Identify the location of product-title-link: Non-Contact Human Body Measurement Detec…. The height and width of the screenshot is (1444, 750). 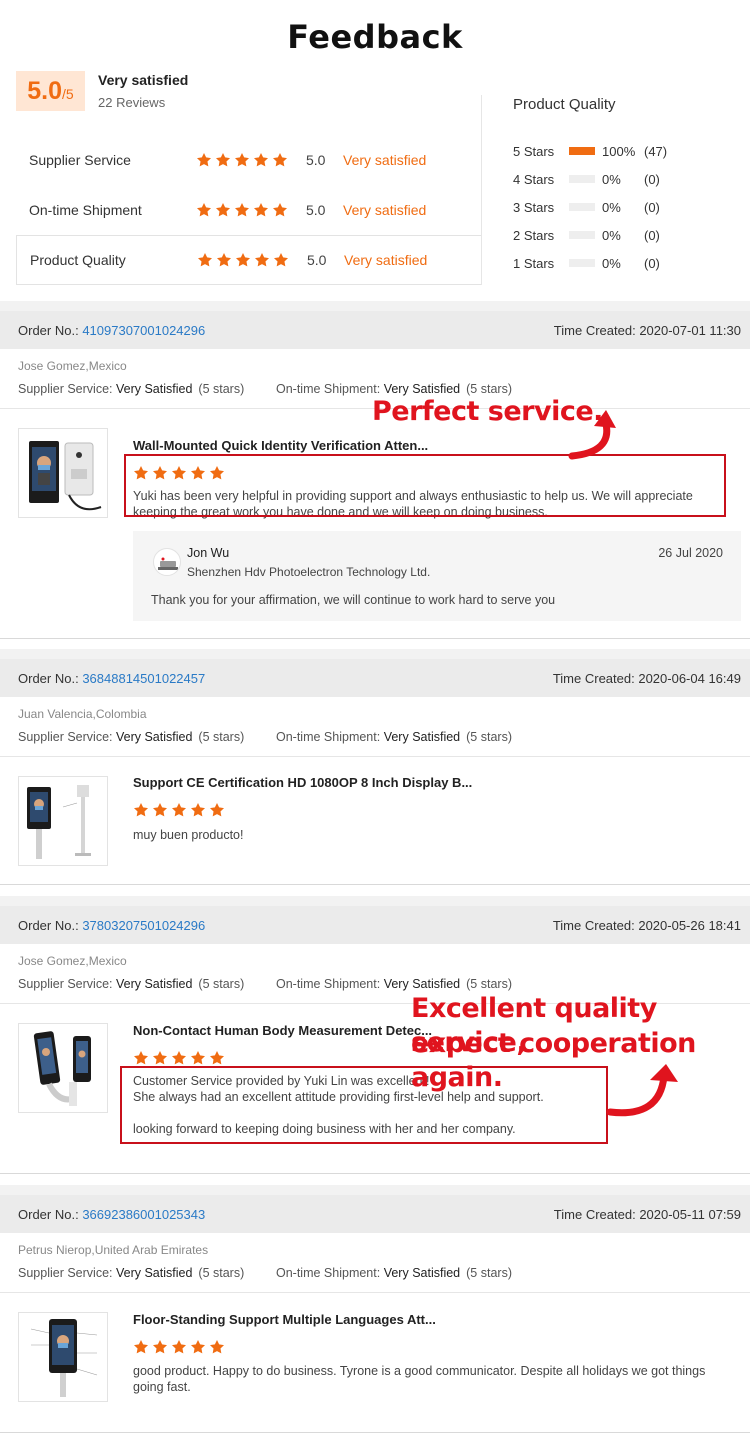
(282, 1030).